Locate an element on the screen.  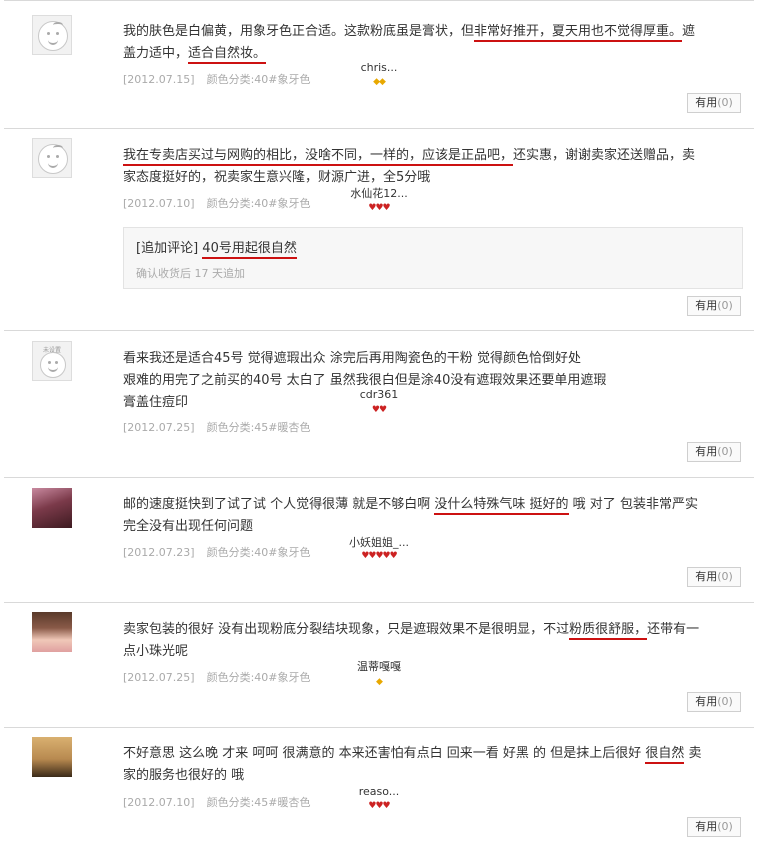
review-meta: [2012.07.15] 颜色分类:40#象牙色 is located at coordinates (217, 79).